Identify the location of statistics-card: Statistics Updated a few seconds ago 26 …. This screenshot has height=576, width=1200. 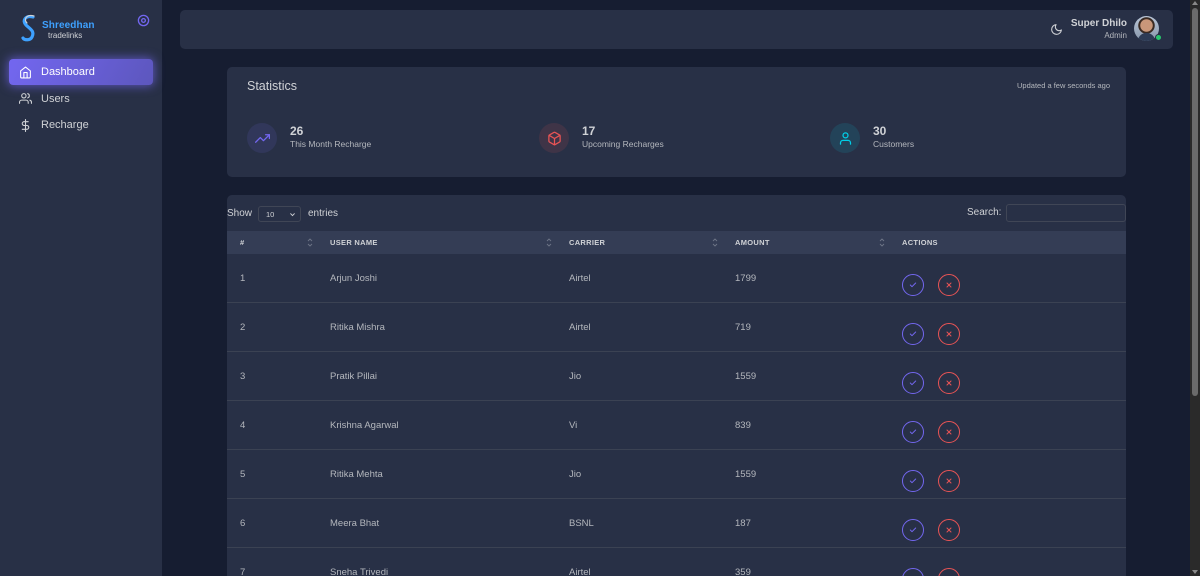
(676, 122).